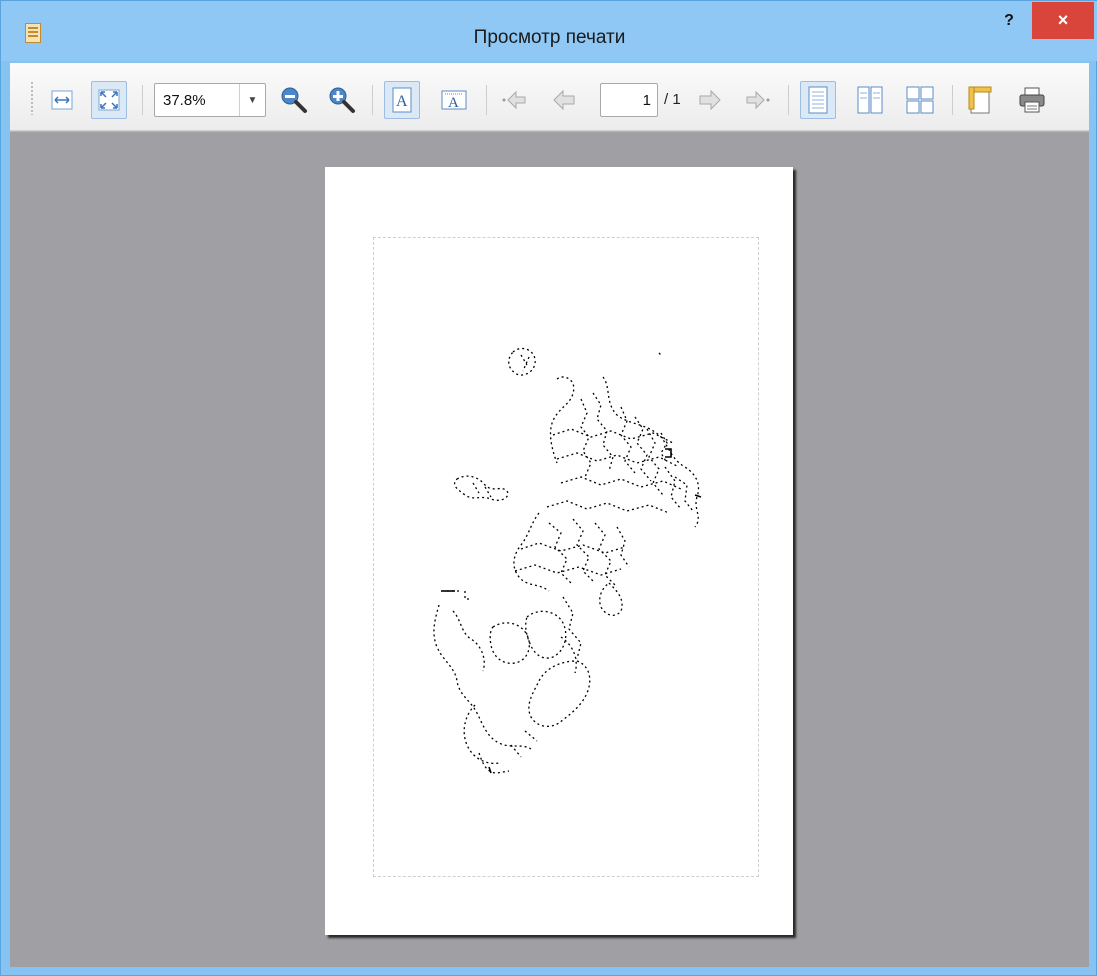  I want to click on window-title: Просмотр печати, so click(549, 37).